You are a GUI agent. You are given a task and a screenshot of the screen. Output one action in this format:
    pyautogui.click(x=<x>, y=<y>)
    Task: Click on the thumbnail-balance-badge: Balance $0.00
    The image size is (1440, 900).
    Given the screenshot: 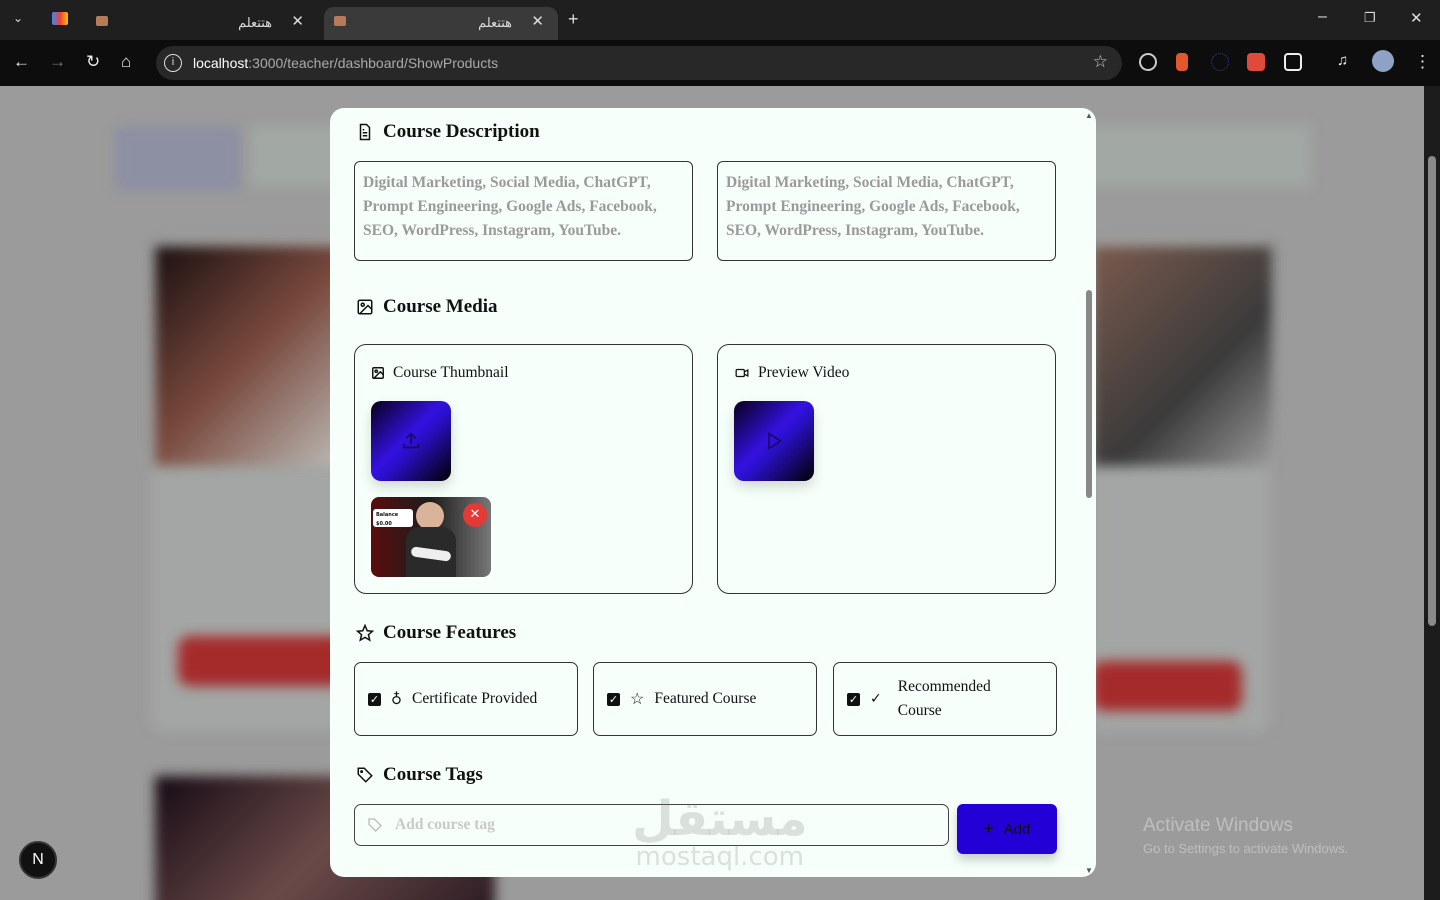 What is the action you would take?
    pyautogui.click(x=393, y=518)
    